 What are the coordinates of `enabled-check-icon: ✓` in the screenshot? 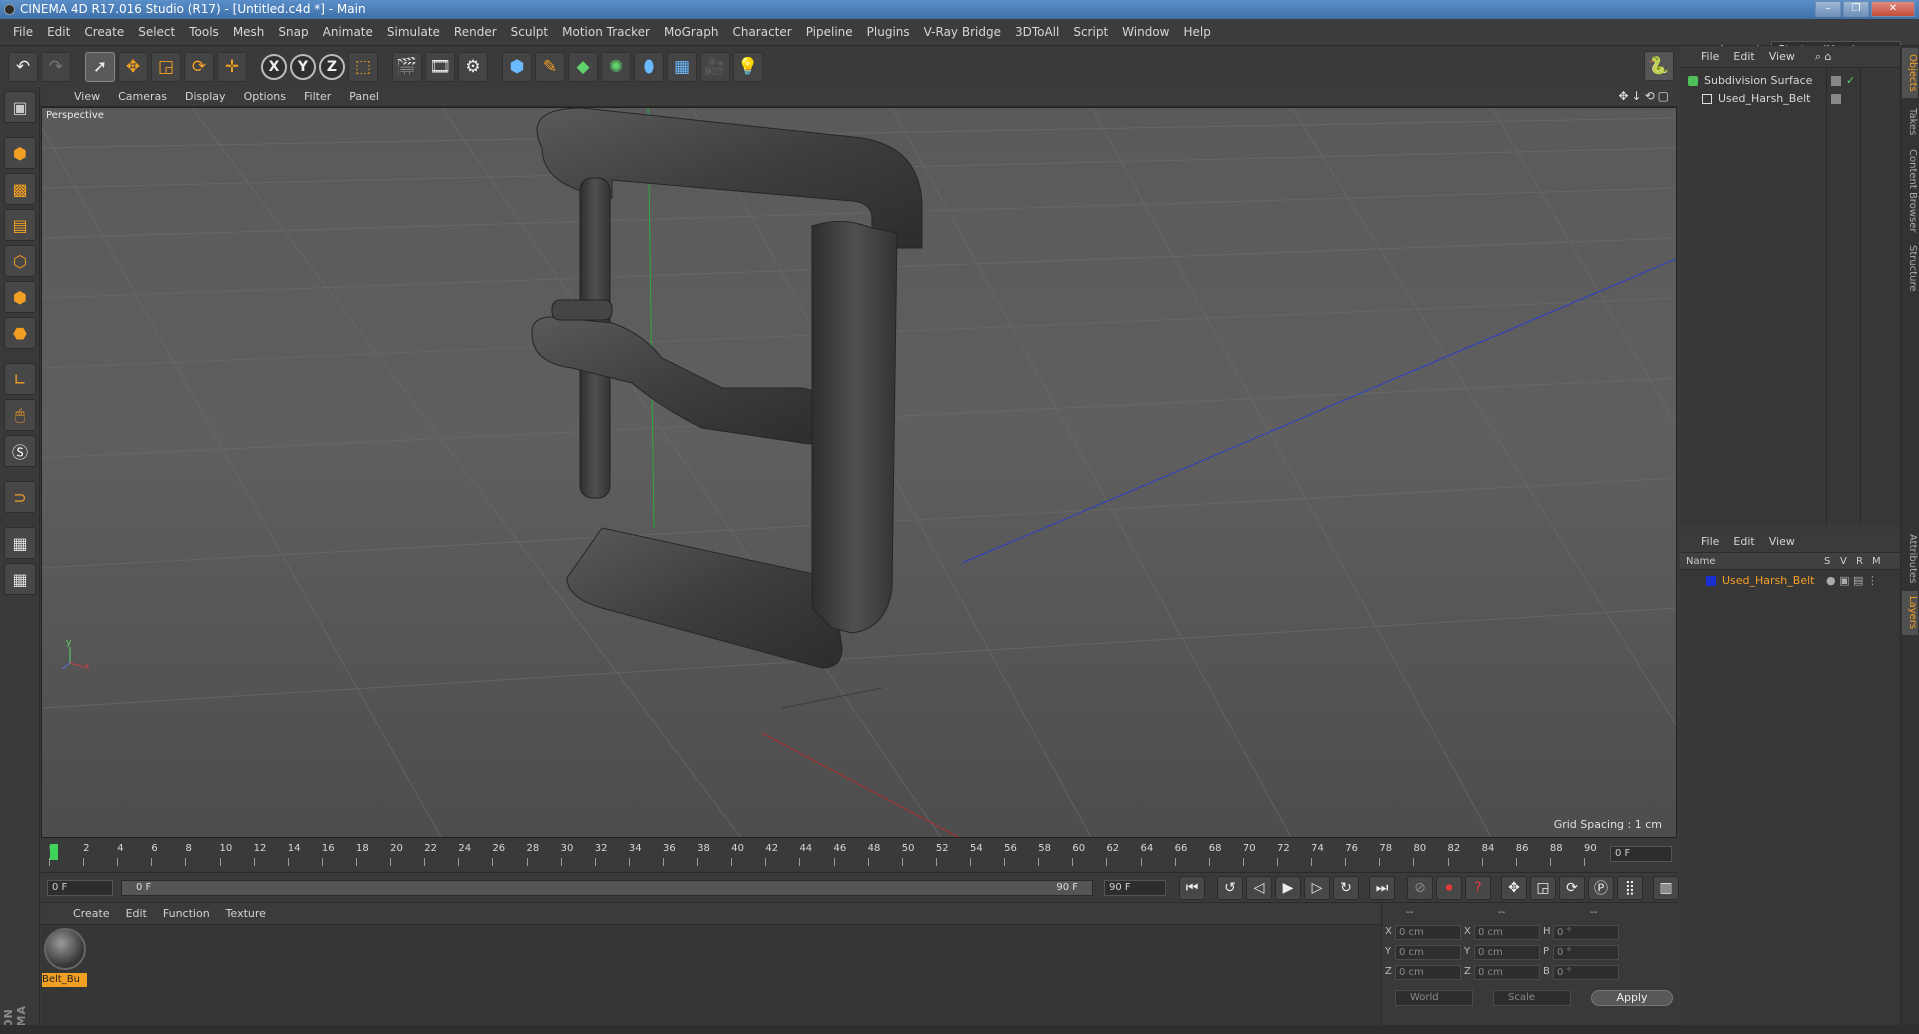 It's located at (1850, 81).